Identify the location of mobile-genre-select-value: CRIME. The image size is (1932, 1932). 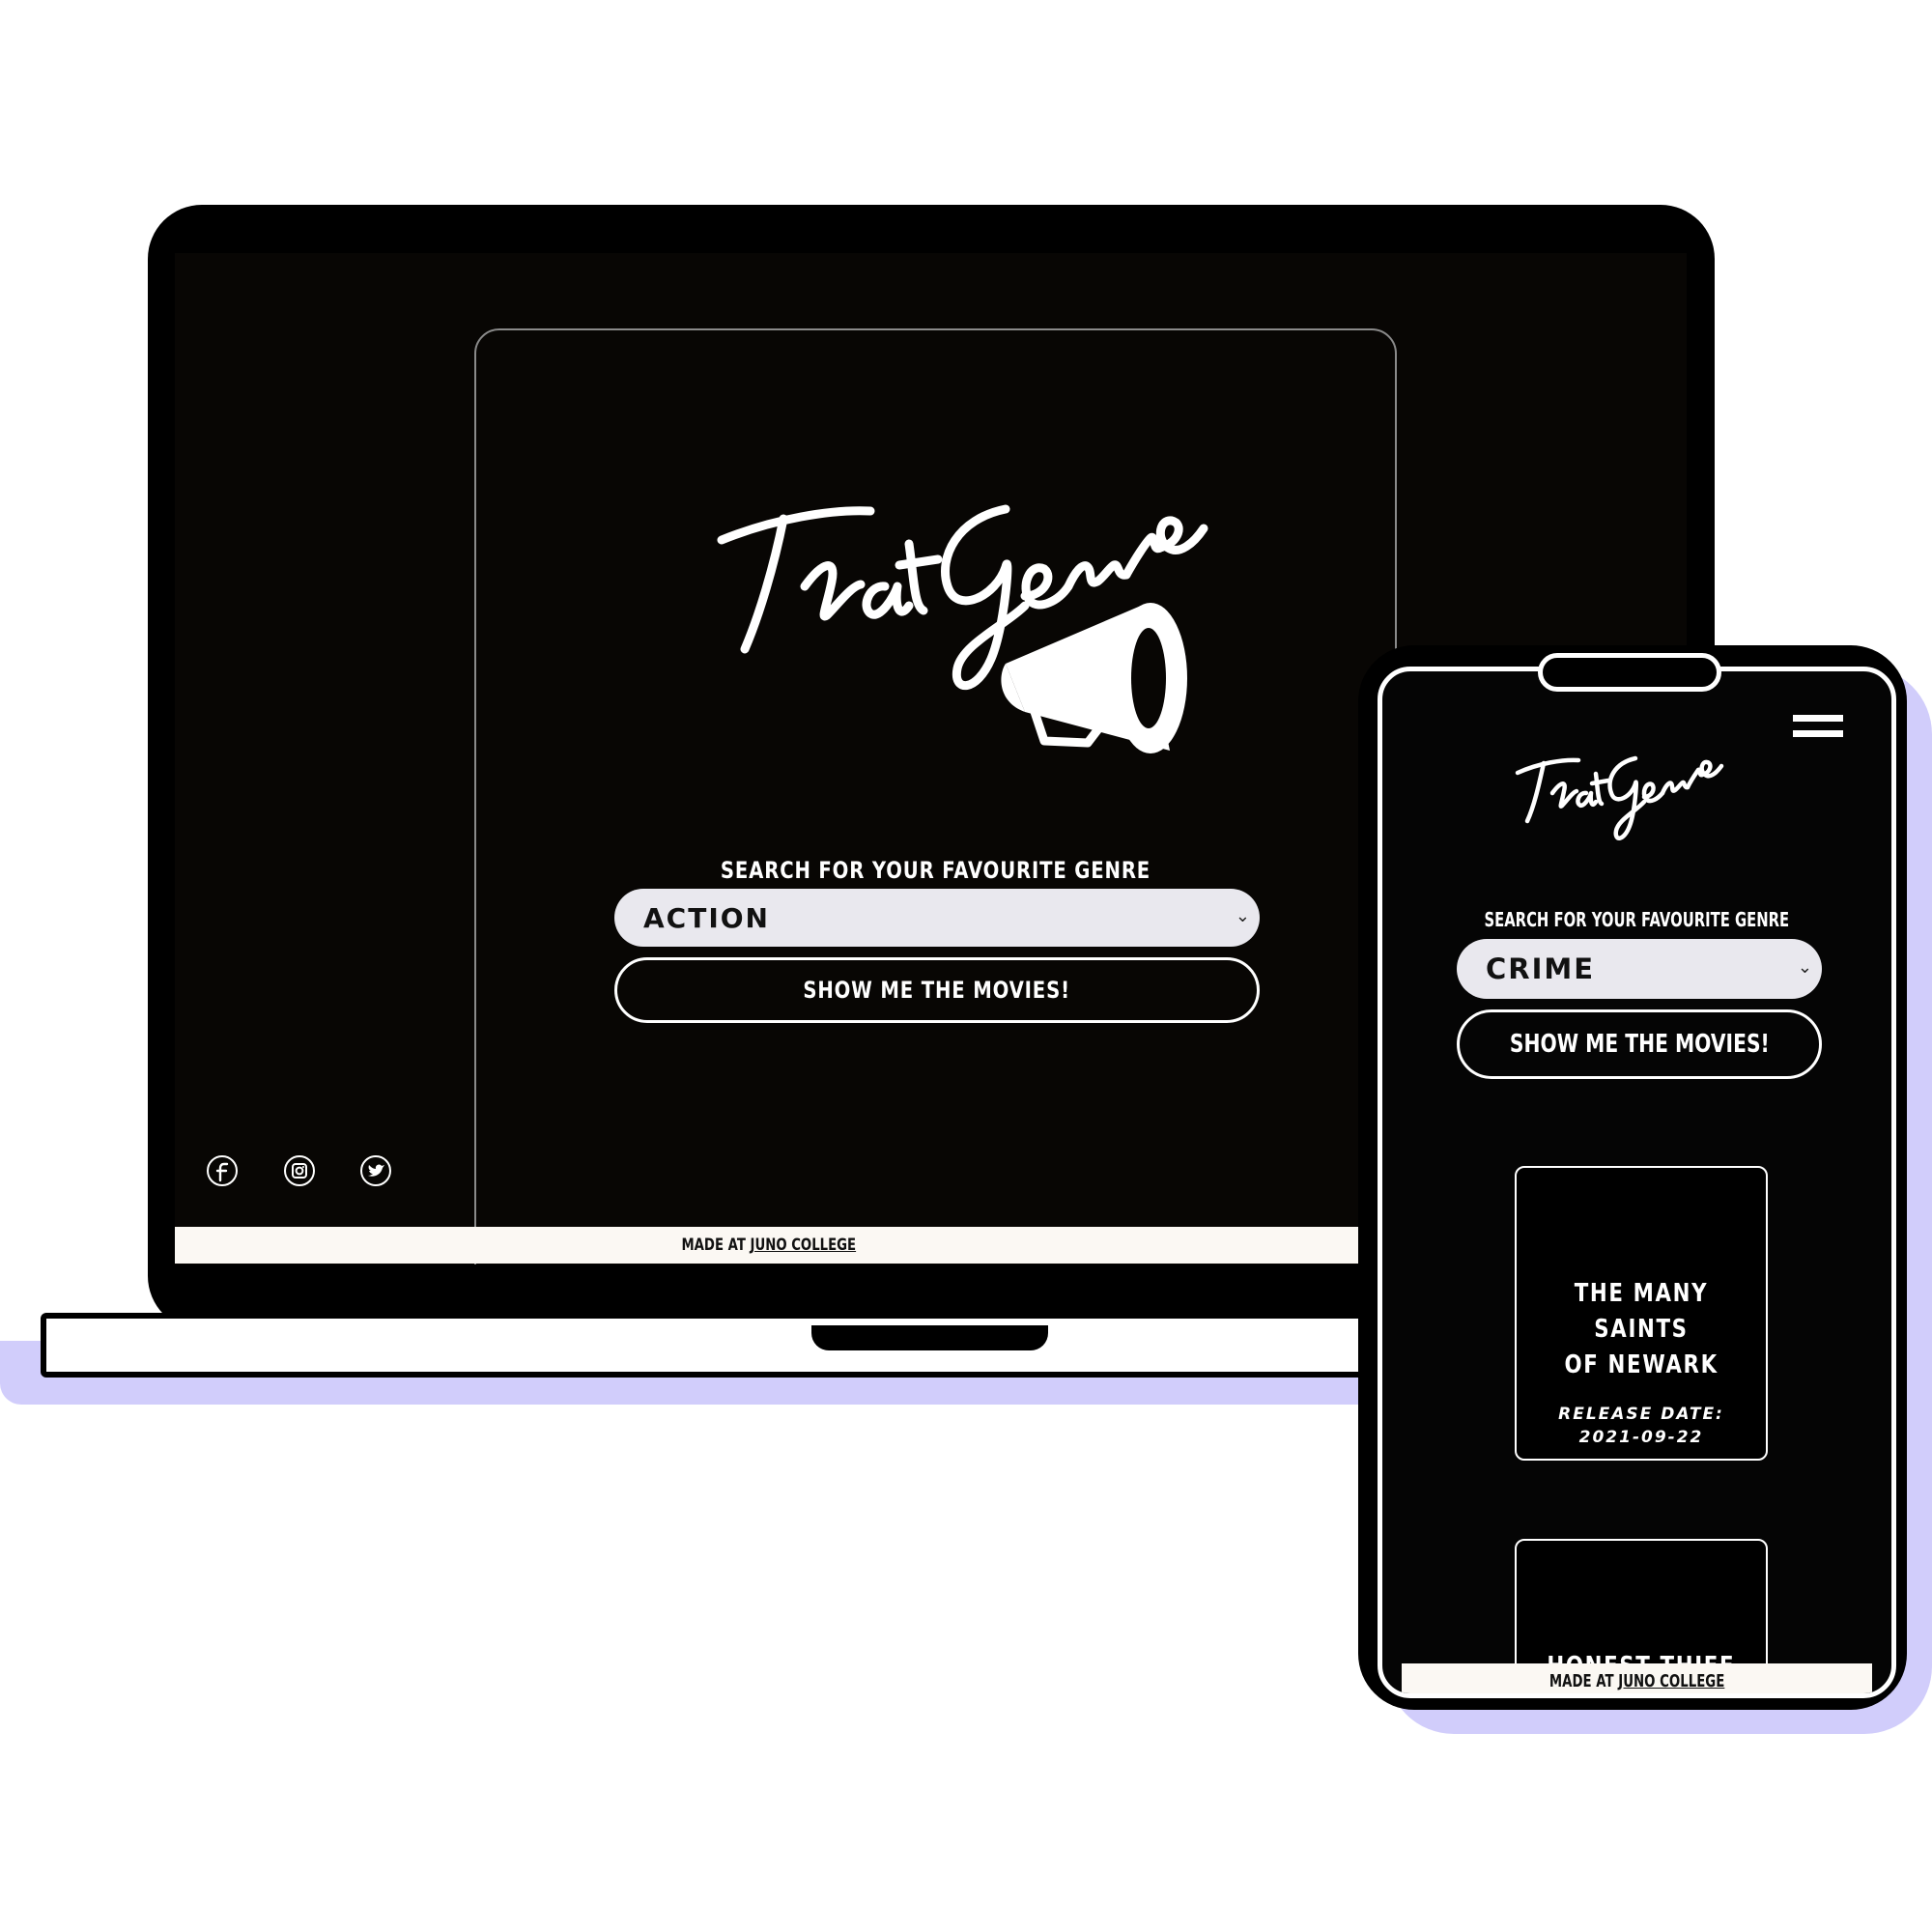
(1541, 968).